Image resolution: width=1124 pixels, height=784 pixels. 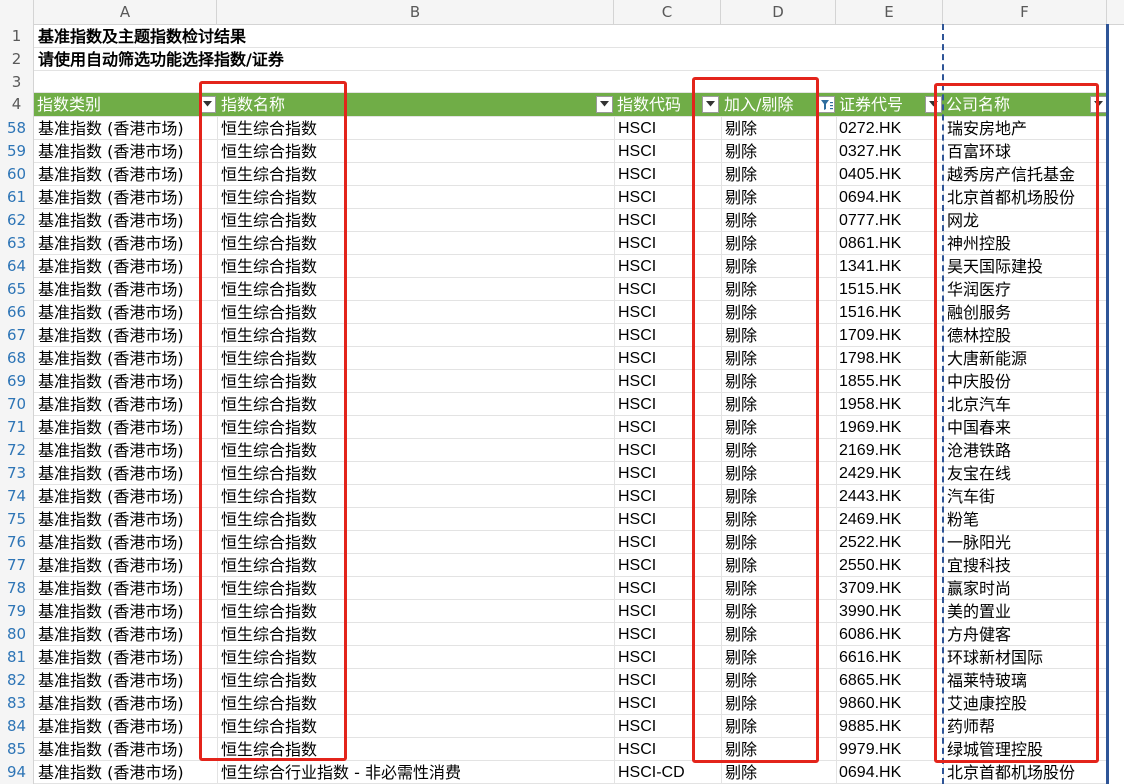 What do you see at coordinates (16, 174) in the screenshot?
I see `row-number: 60` at bounding box center [16, 174].